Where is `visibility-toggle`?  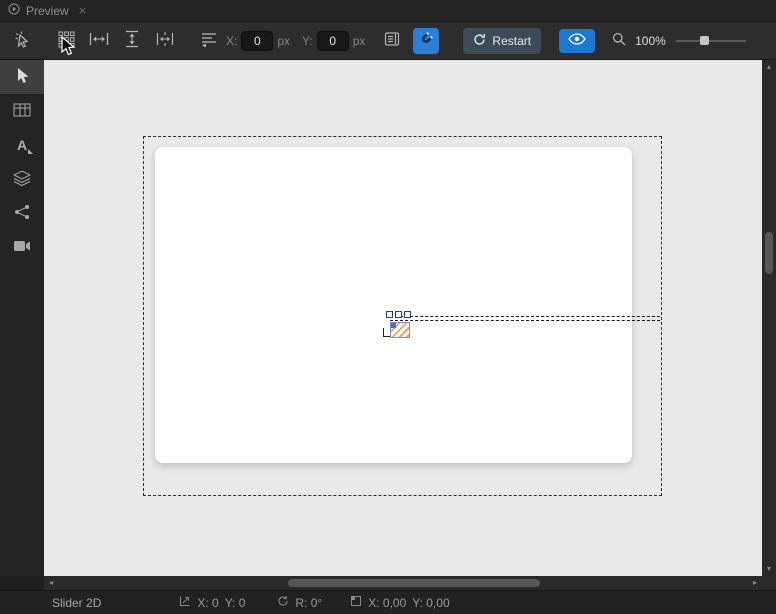
visibility-toggle is located at coordinates (577, 40).